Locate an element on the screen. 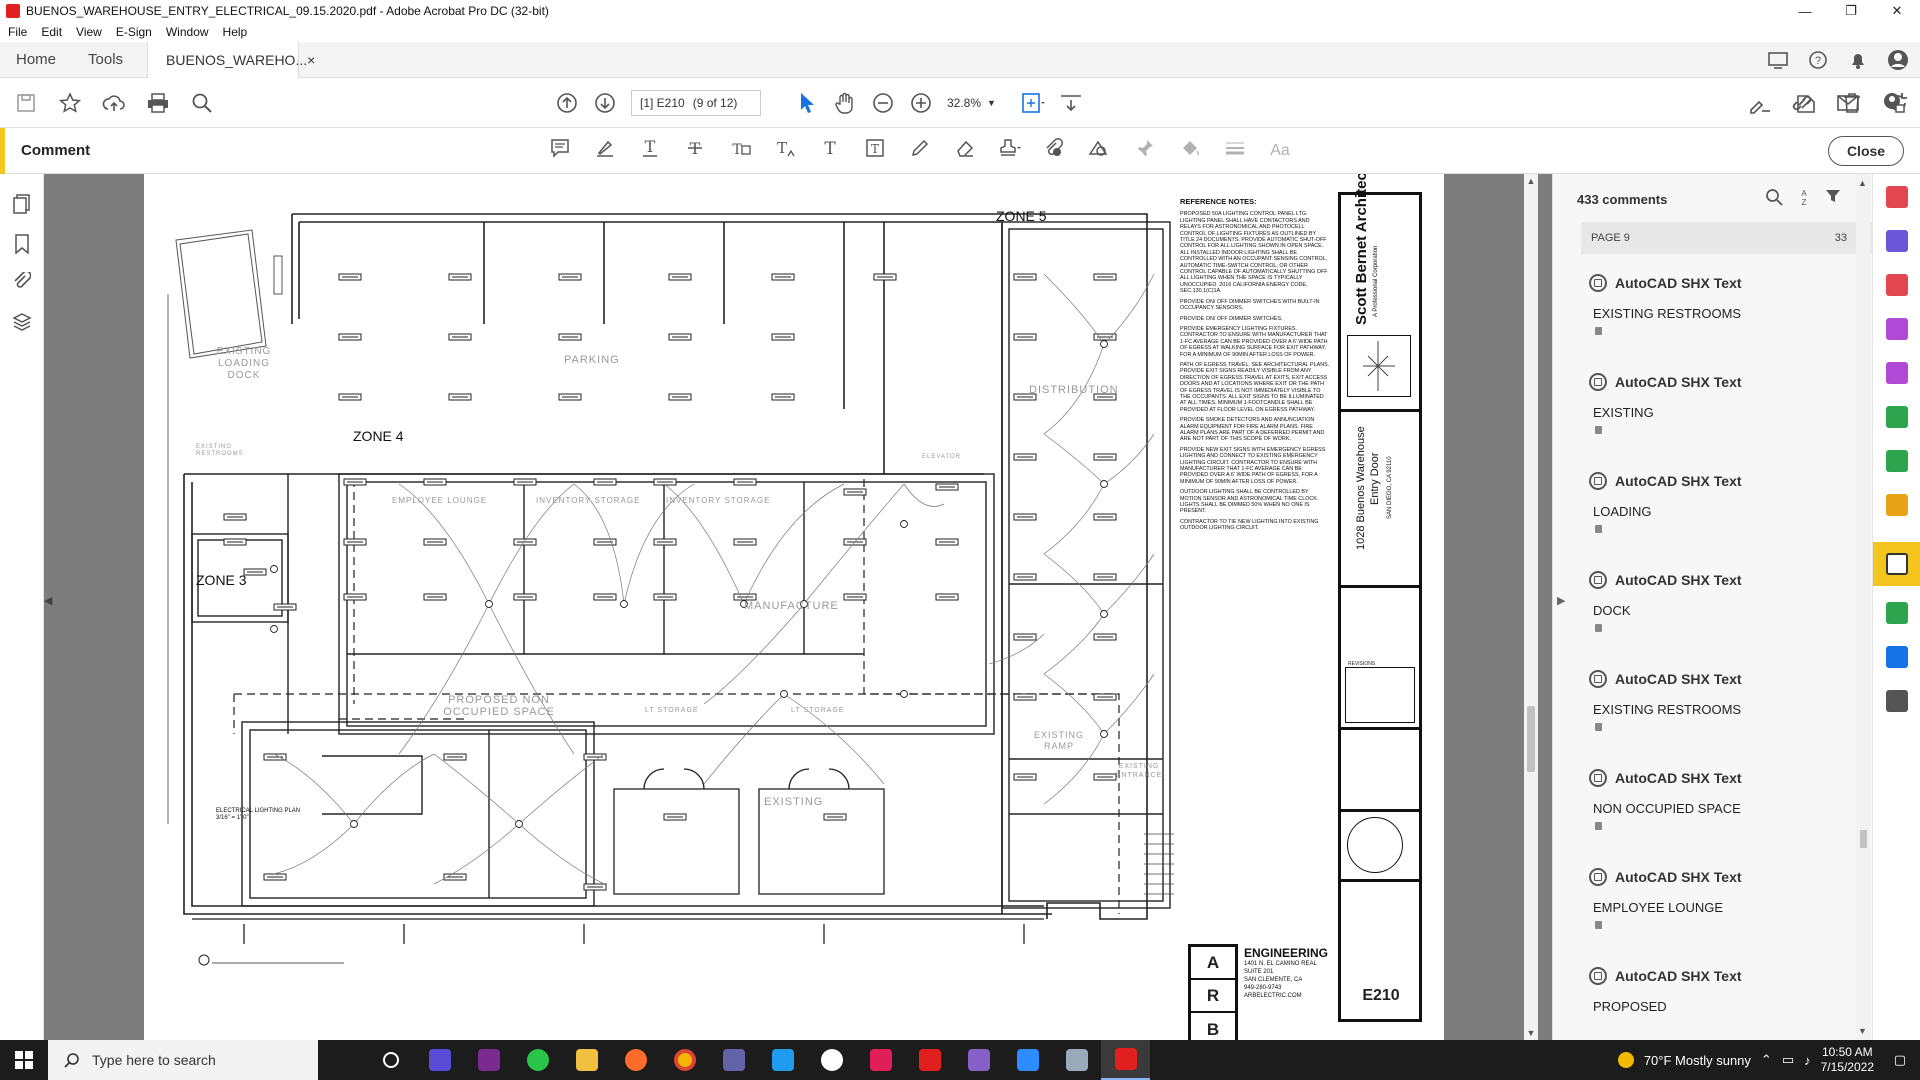 The height and width of the screenshot is (1080, 1920). protect-icon is located at coordinates (1897, 657).